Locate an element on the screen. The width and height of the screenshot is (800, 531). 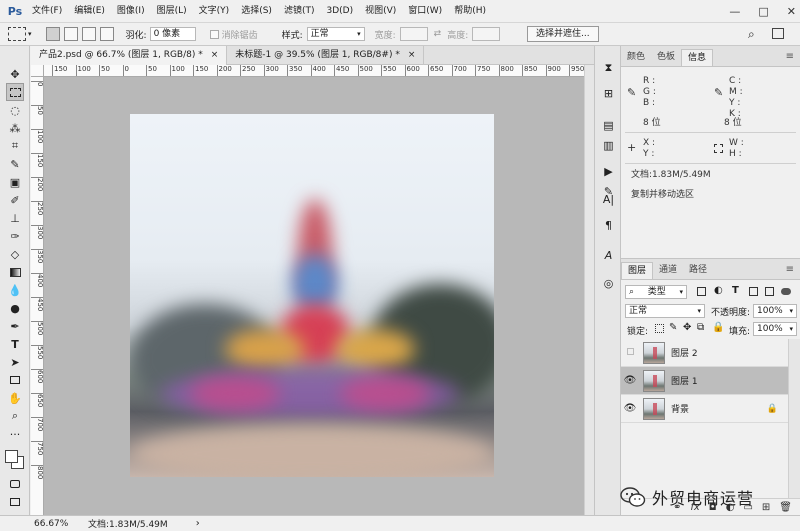
trash-icon: 🗑 is located at coordinates (785, 507).